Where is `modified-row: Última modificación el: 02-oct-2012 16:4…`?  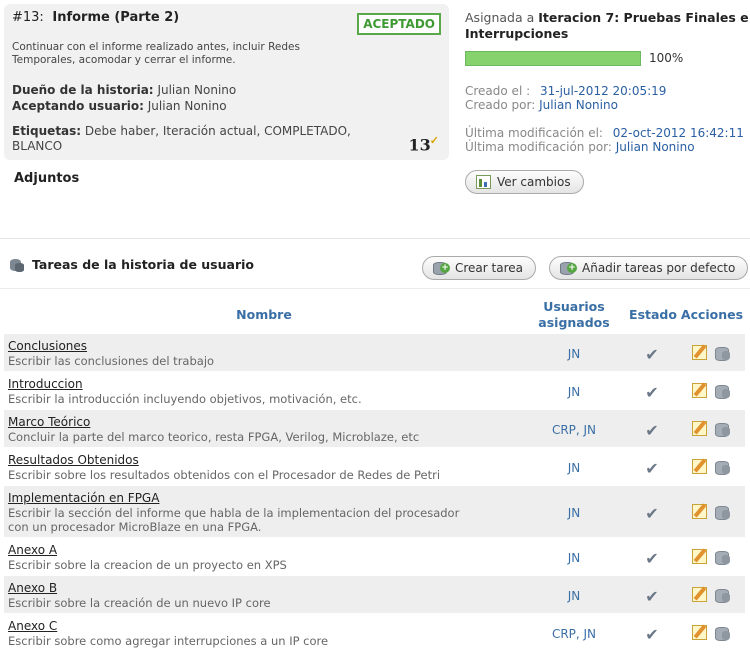
modified-row: Última modificación el: 02-oct-2012 16:4… is located at coordinates (604, 133).